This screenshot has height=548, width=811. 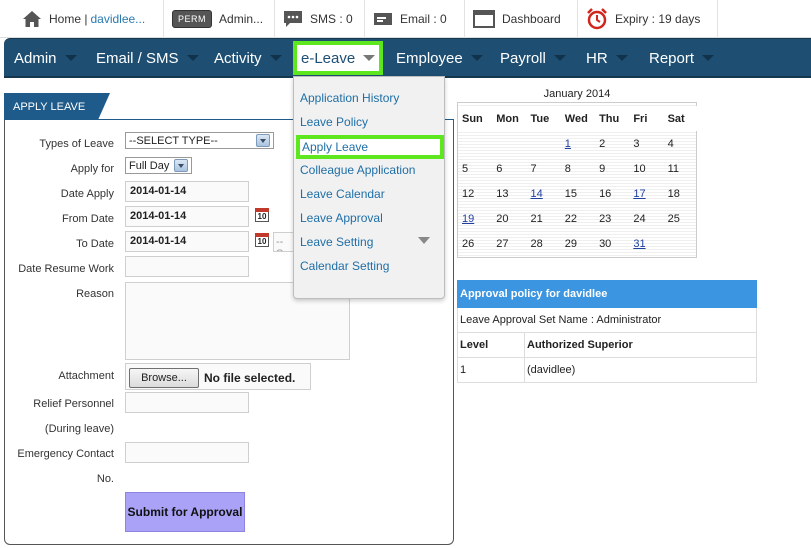 What do you see at coordinates (158, 165) in the screenshot?
I see `apply-for-select: Full Day` at bounding box center [158, 165].